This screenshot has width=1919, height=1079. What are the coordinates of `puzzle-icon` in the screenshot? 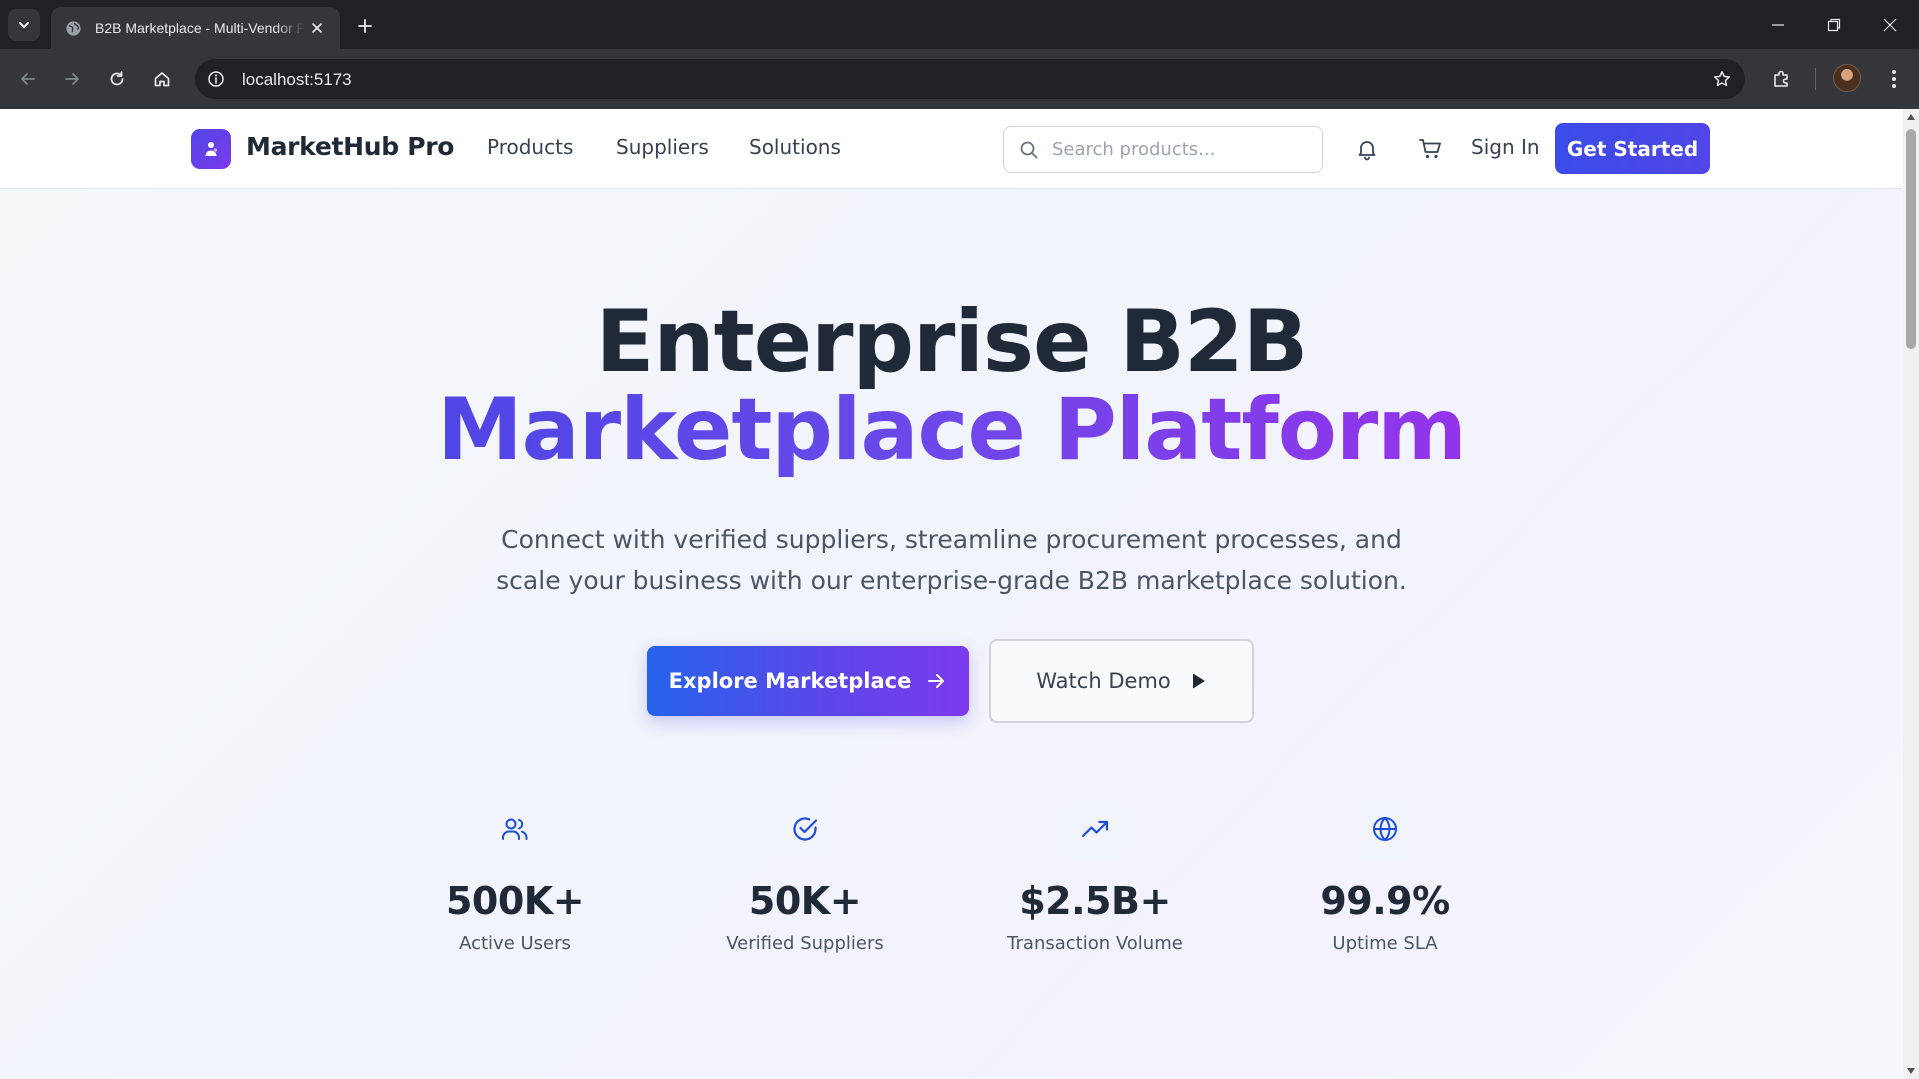 It's located at (1781, 78).